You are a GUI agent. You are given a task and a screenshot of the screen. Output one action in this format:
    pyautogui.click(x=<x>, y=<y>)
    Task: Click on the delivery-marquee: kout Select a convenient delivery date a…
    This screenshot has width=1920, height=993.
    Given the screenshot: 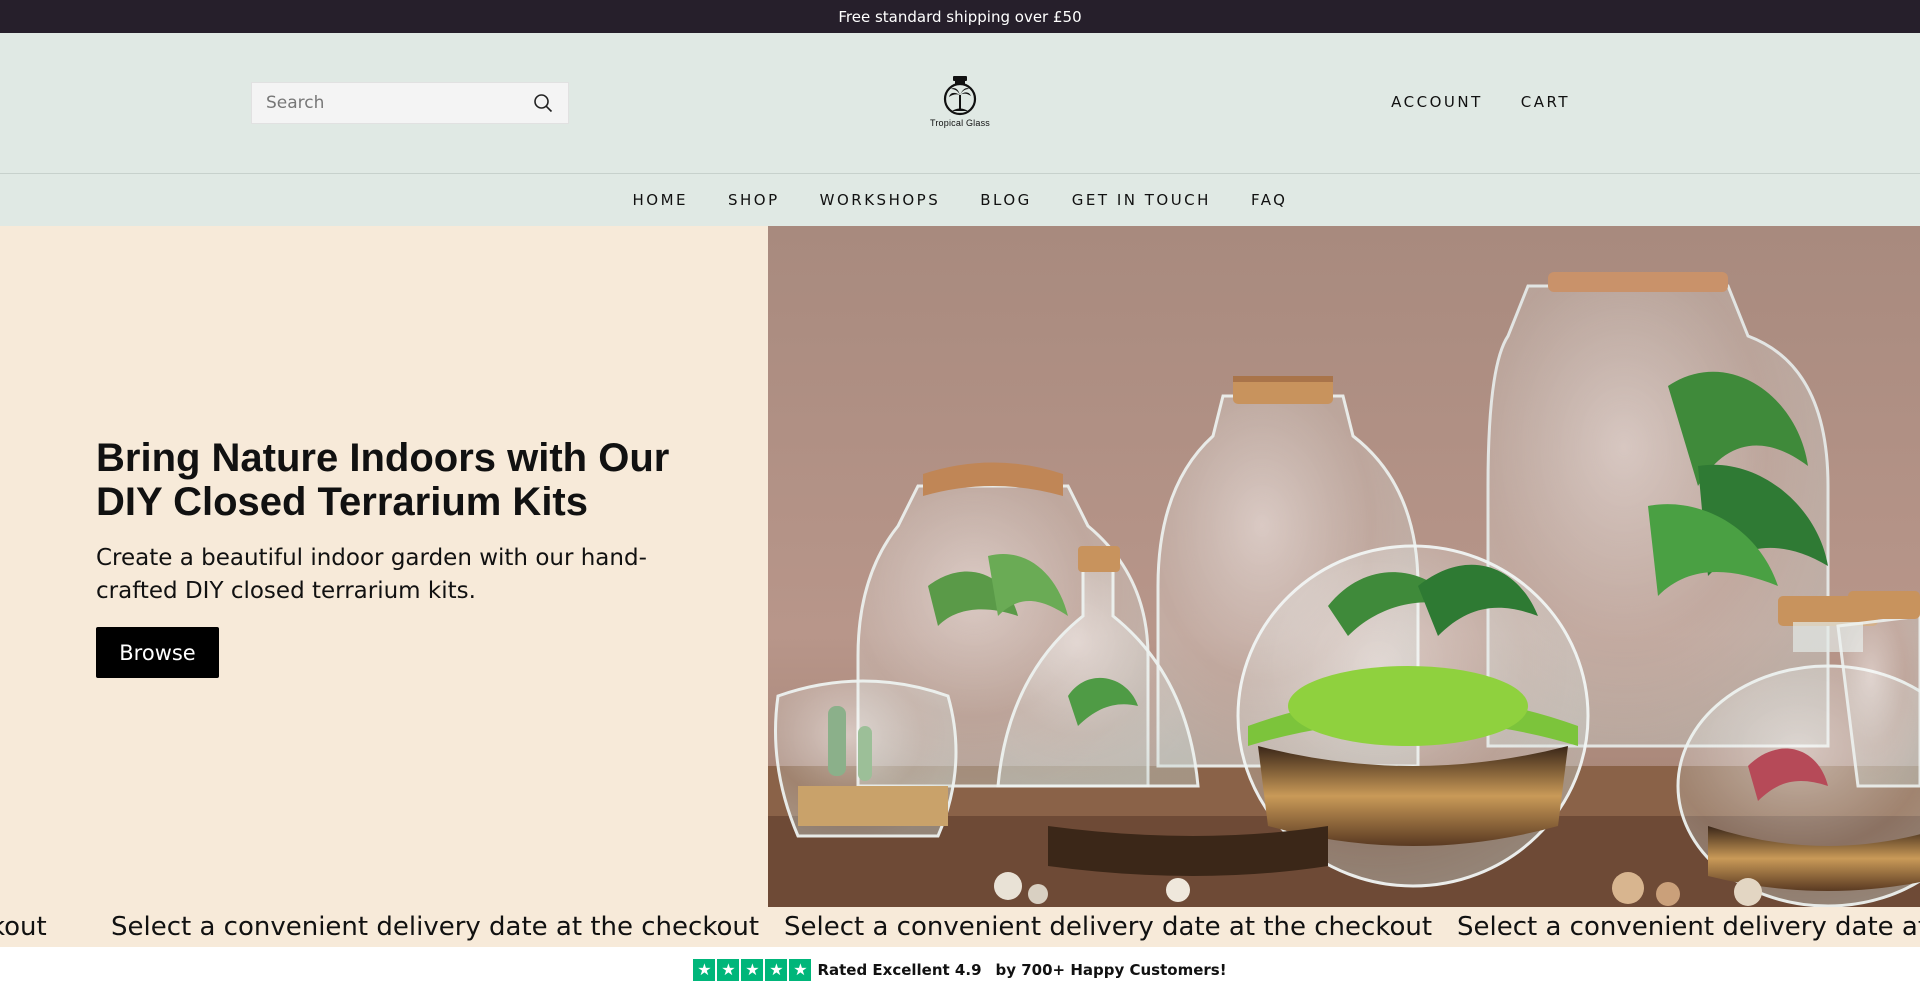 What is the action you would take?
    pyautogui.click(x=960, y=927)
    